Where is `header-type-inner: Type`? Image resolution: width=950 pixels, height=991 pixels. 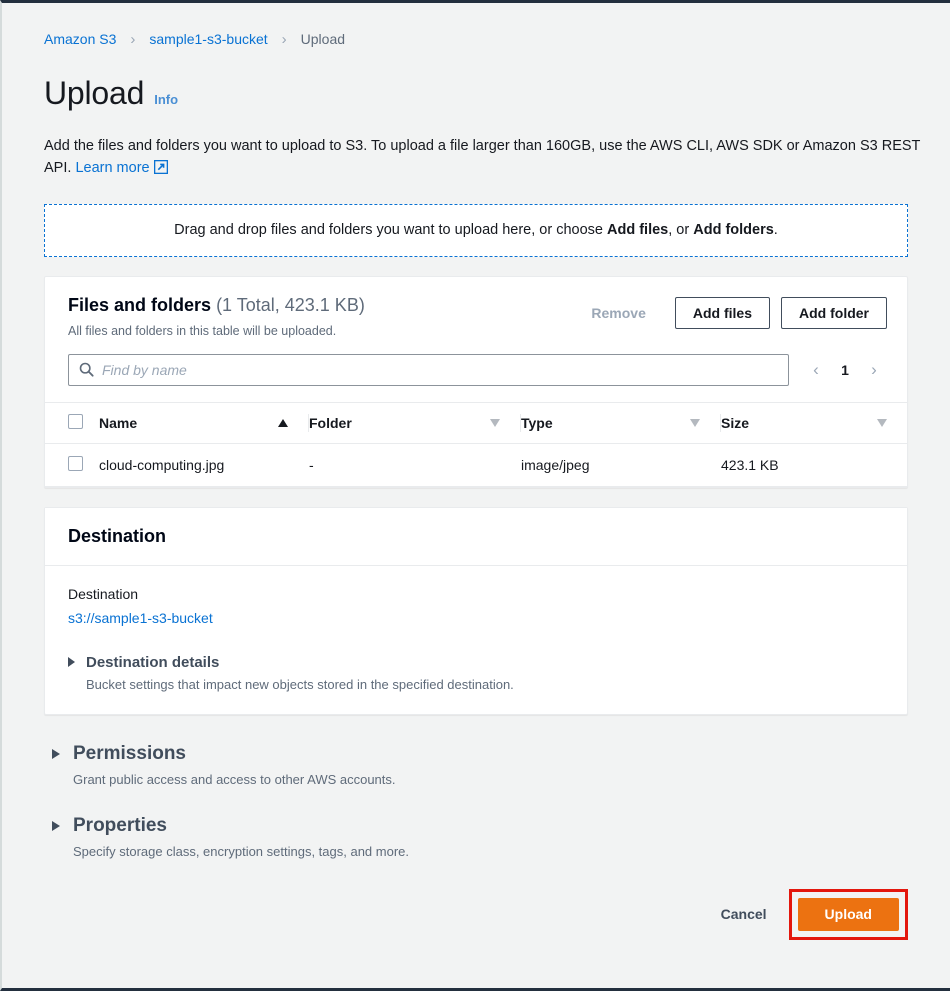 header-type-inner: Type is located at coordinates (621, 422).